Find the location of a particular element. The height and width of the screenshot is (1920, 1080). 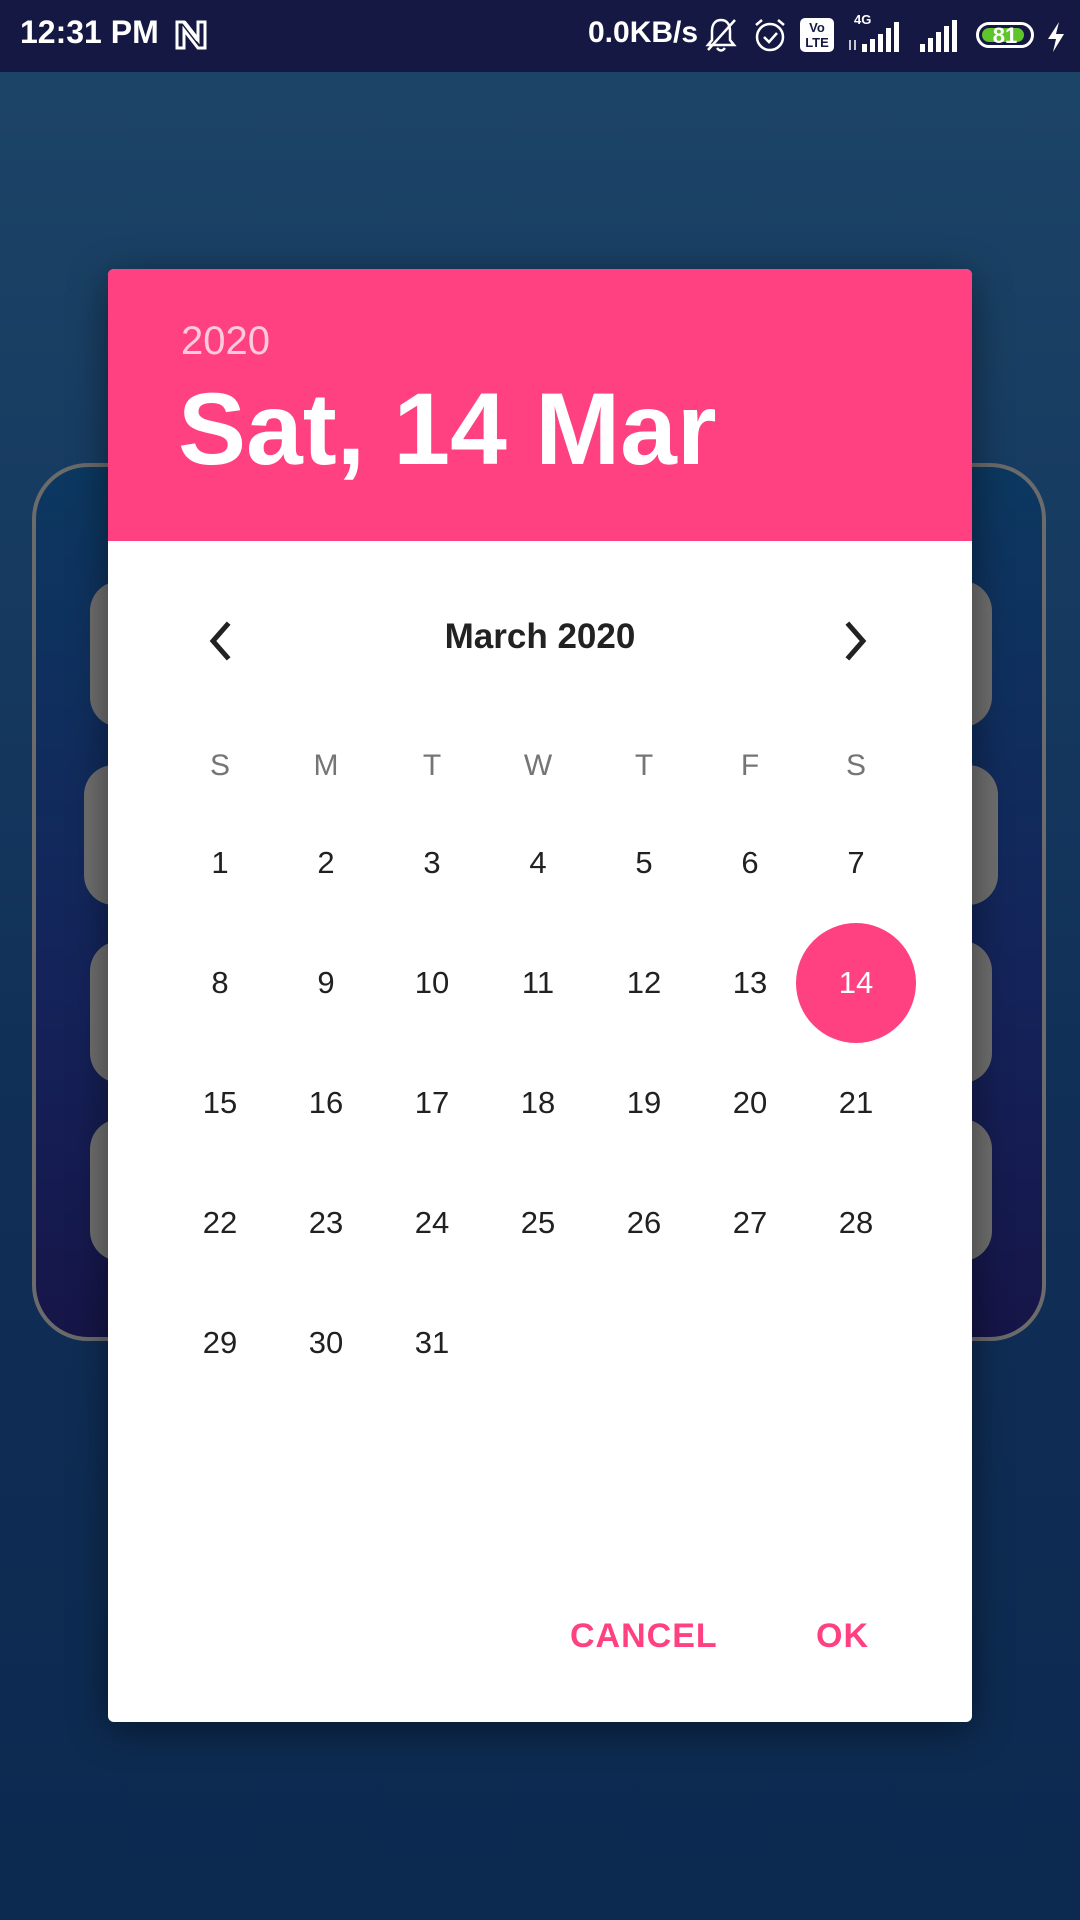

calendar-day: 13 is located at coordinates (750, 983).